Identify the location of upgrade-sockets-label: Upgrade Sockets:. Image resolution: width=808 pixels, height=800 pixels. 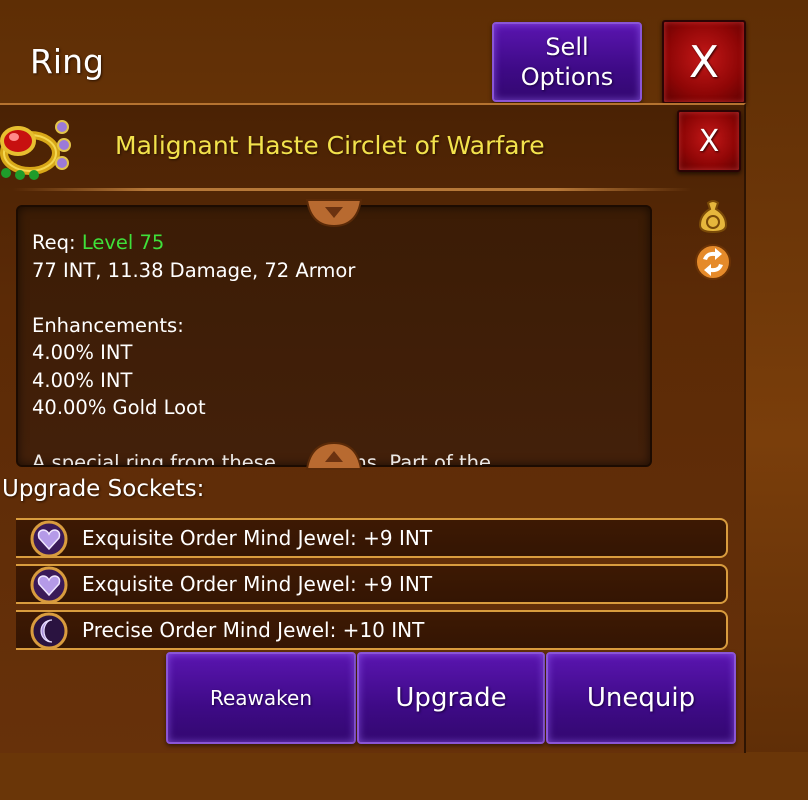
(103, 489).